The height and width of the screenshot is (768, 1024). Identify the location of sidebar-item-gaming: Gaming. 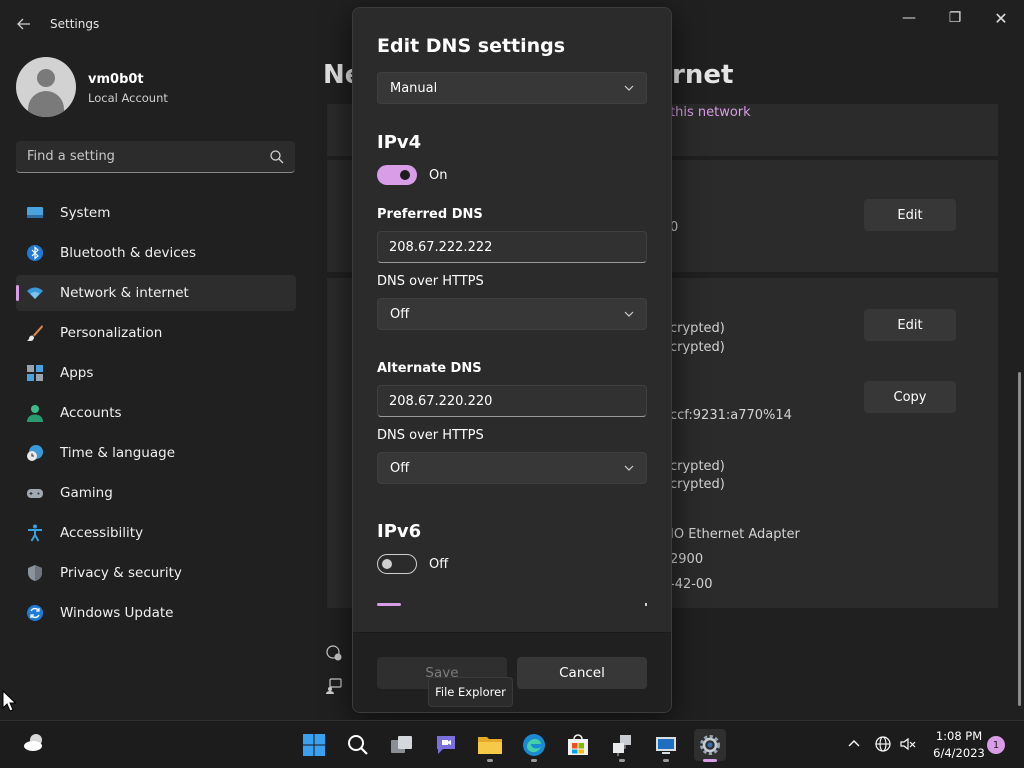
(156, 493).